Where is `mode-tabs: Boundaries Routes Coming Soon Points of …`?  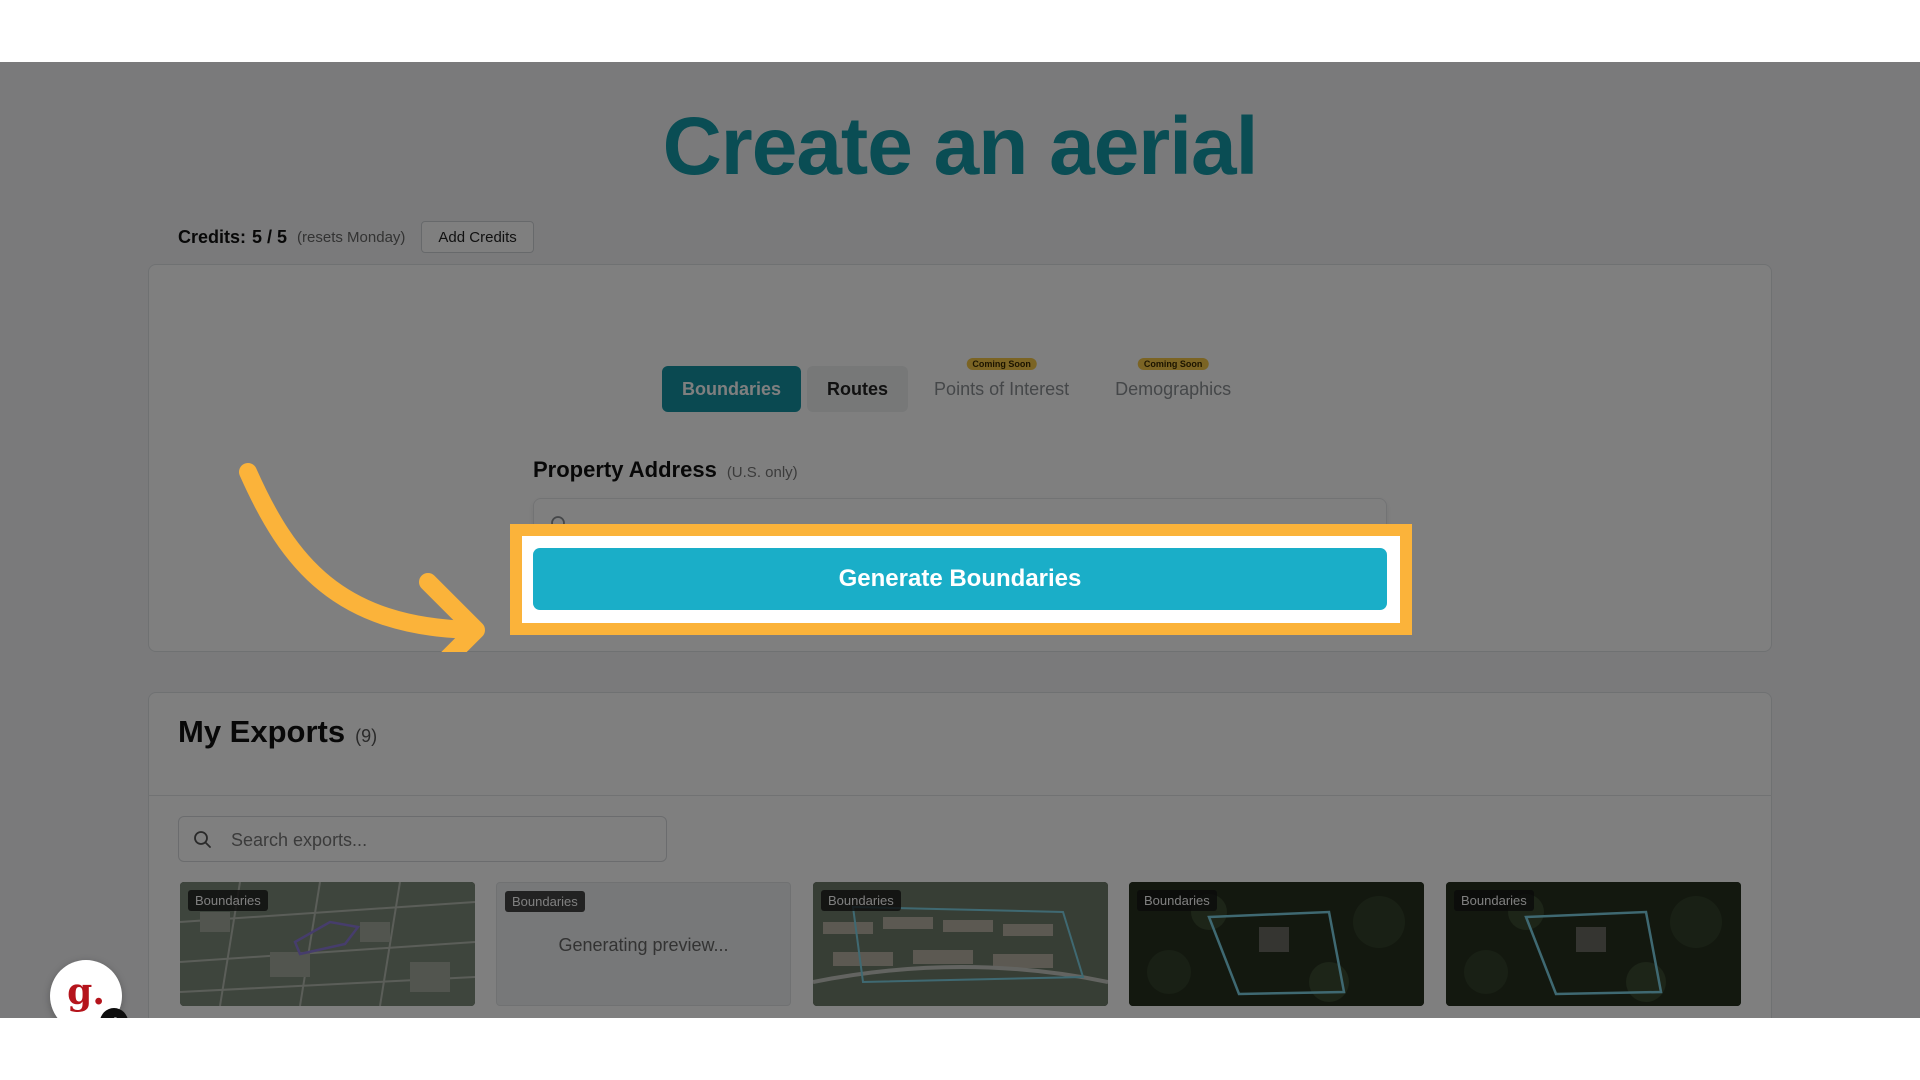
mode-tabs: Boundaries Routes Coming Soon Points of … is located at coordinates (959, 385).